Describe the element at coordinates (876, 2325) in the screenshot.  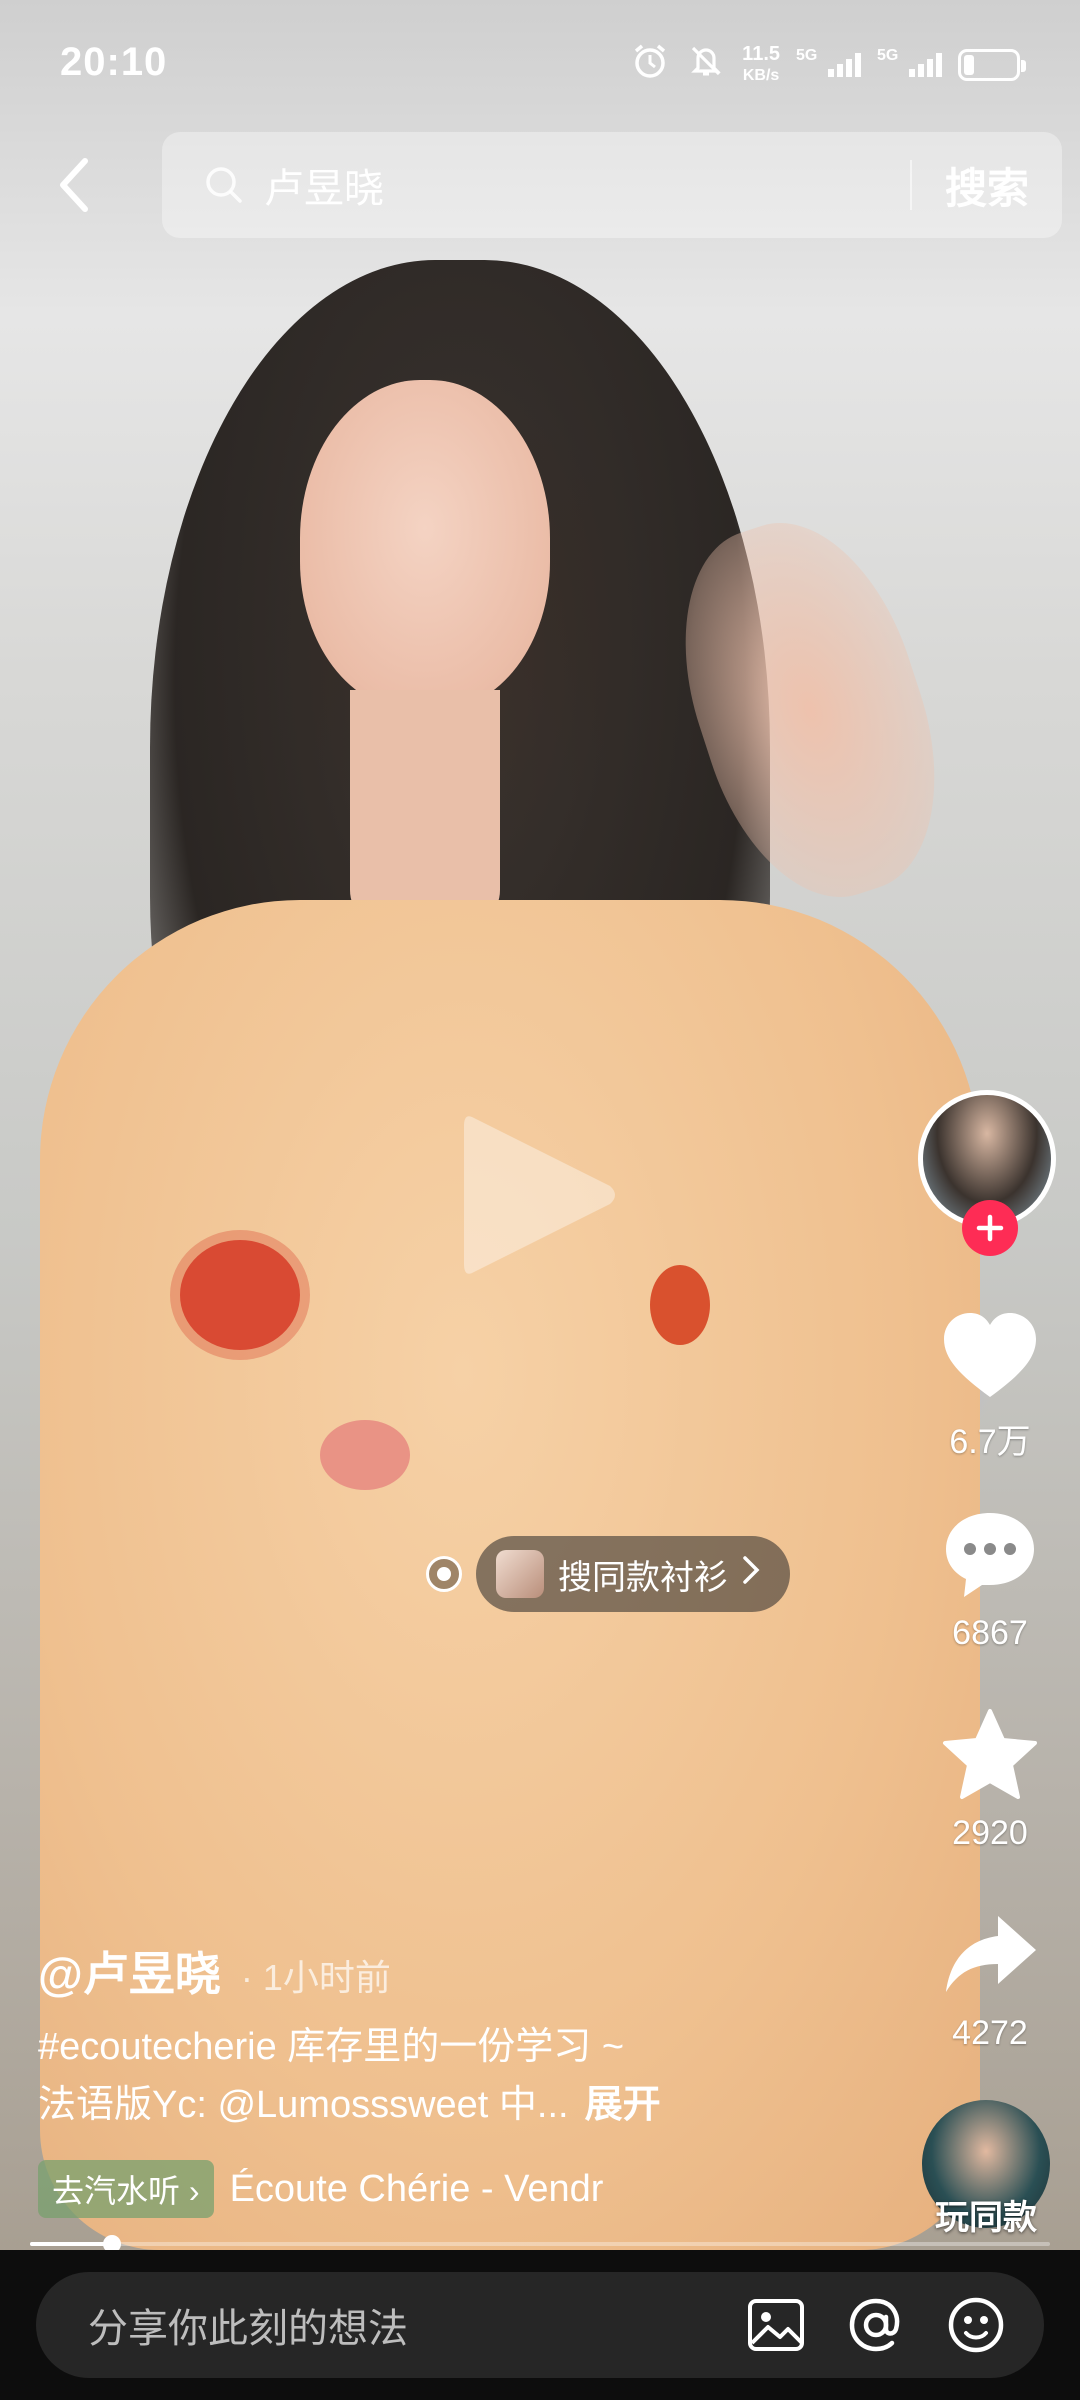
I see `mention-icon` at that location.